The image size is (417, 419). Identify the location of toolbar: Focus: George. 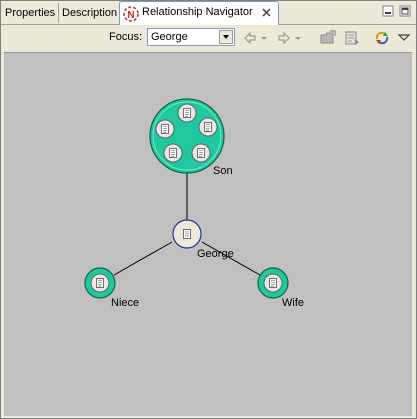
(208, 38).